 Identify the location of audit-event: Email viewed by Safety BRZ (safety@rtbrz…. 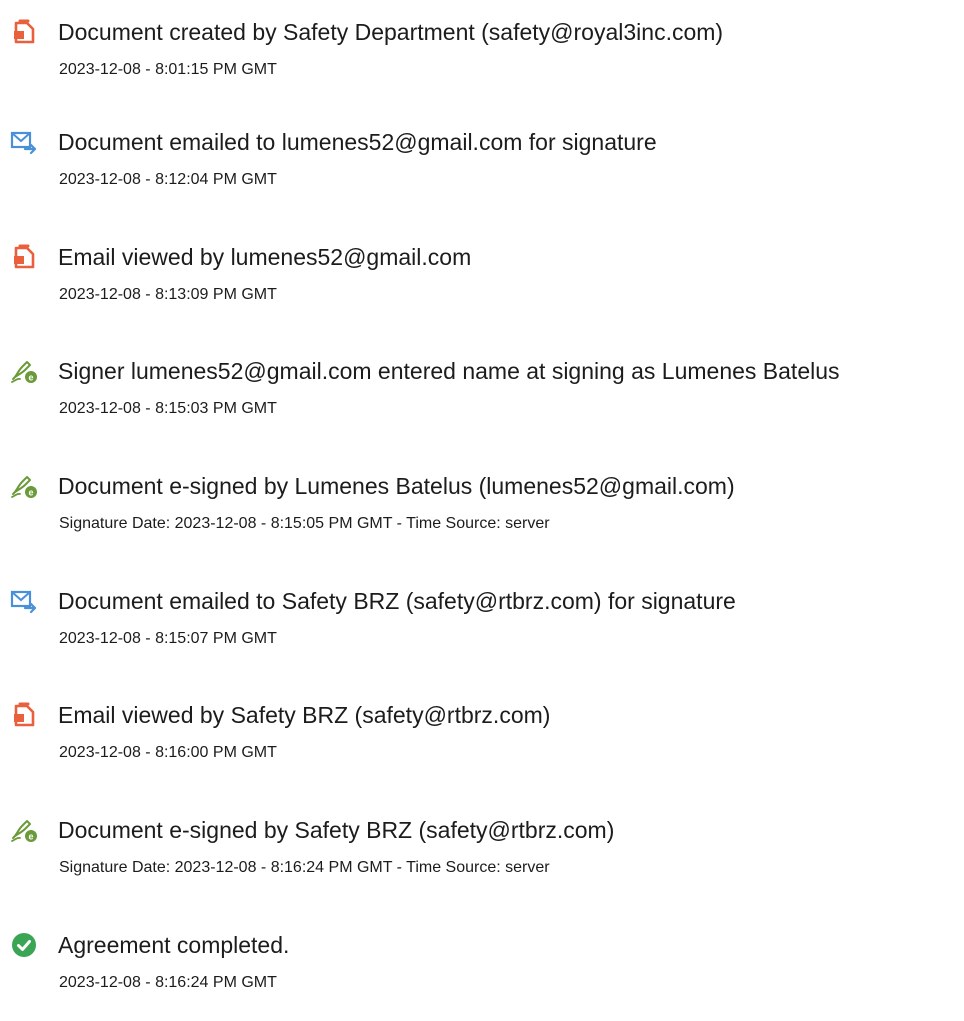
(482, 746).